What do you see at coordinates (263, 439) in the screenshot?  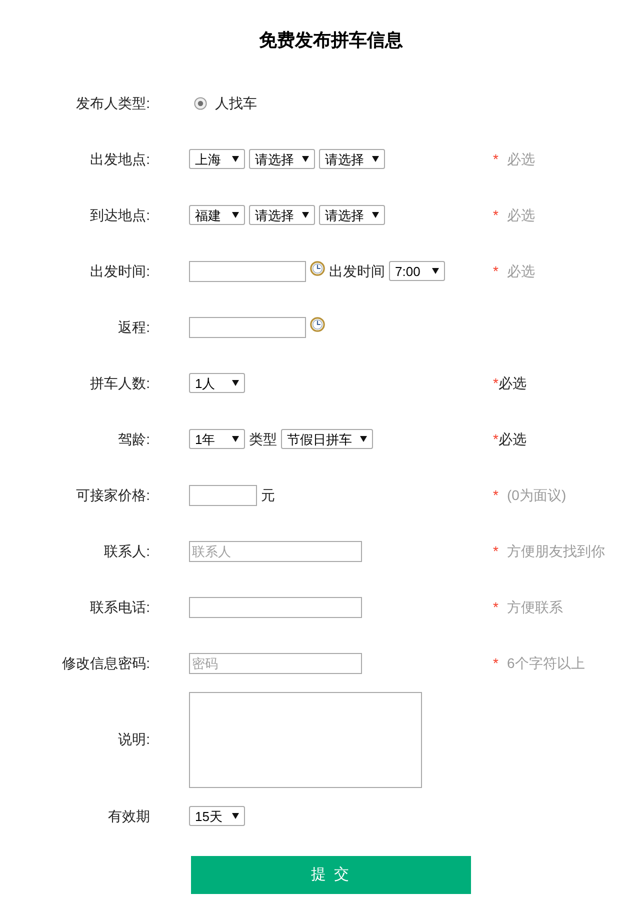 I see `inline-label: 类型` at bounding box center [263, 439].